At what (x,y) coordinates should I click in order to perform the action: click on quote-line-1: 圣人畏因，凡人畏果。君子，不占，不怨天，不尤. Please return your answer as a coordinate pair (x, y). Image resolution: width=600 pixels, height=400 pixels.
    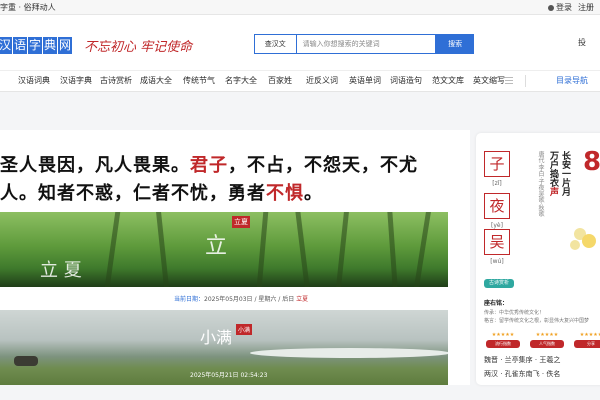
    Looking at the image, I should click on (209, 165).